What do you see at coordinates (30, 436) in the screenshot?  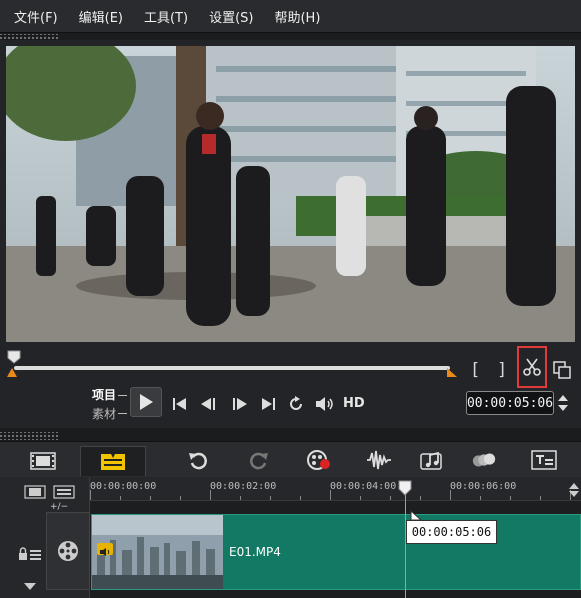 I see `panel-grip` at bounding box center [30, 436].